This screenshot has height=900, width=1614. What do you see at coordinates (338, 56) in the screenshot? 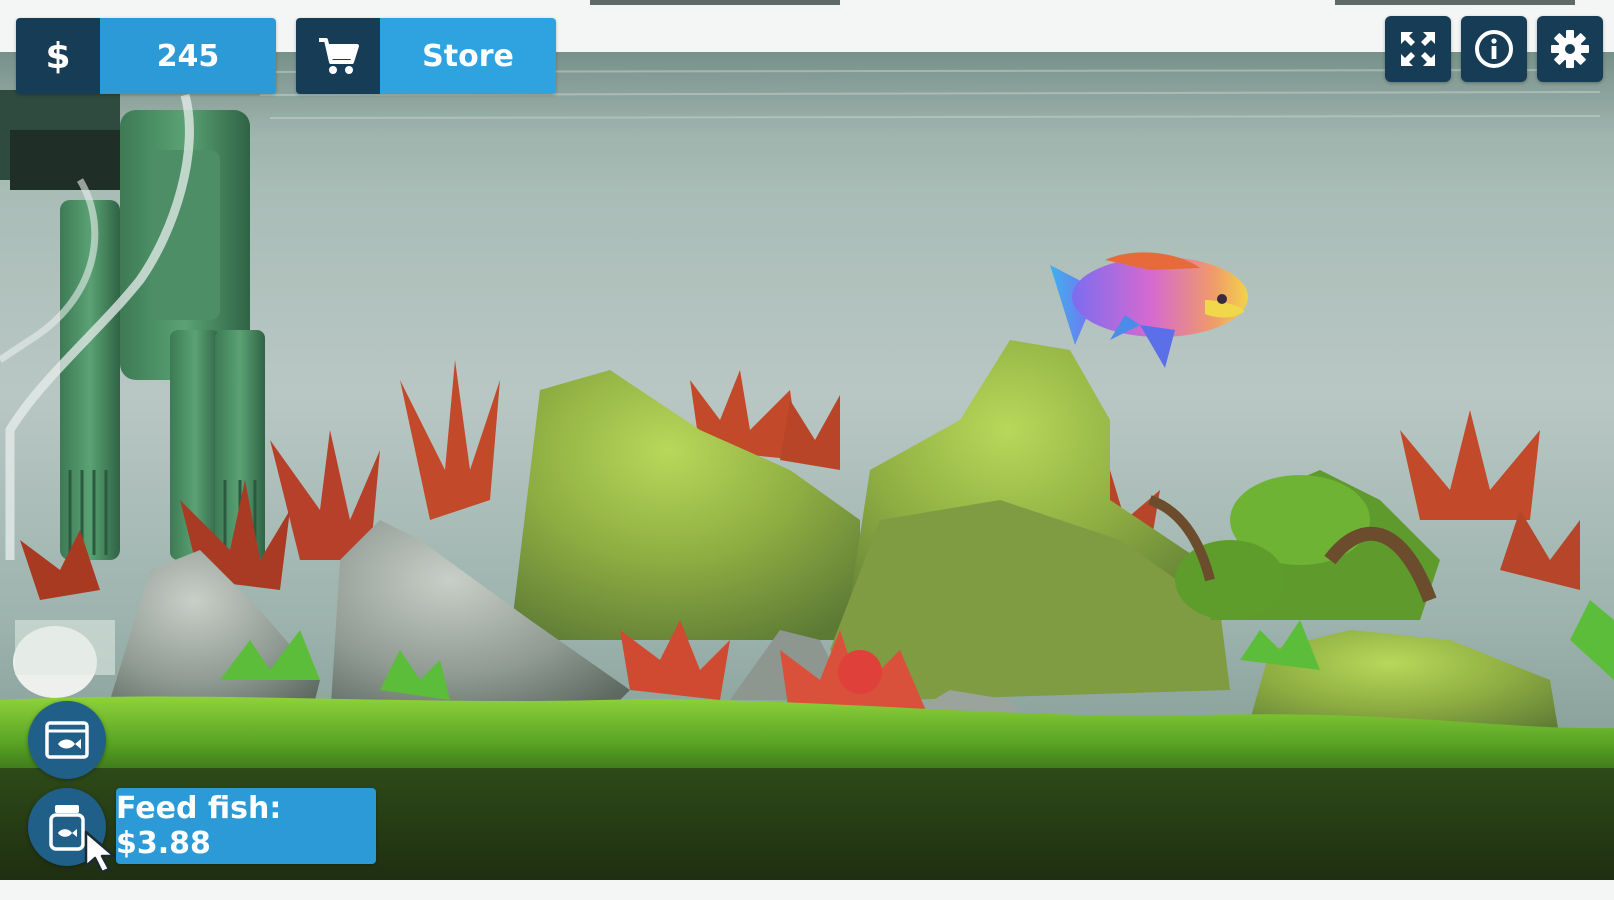
I see `shopping-cart-icon` at bounding box center [338, 56].